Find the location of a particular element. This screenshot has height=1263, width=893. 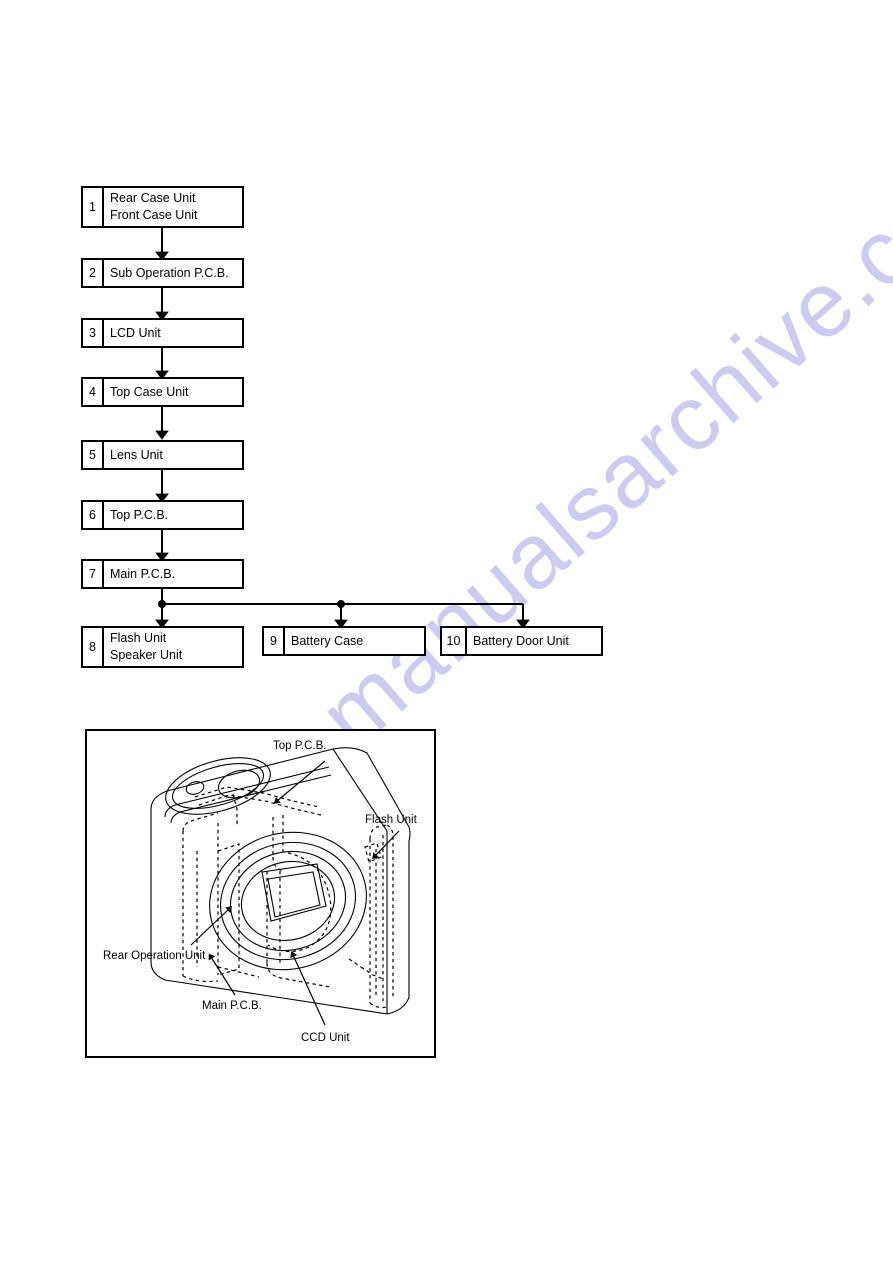

flow-step-9-number: 9 is located at coordinates (274, 641).